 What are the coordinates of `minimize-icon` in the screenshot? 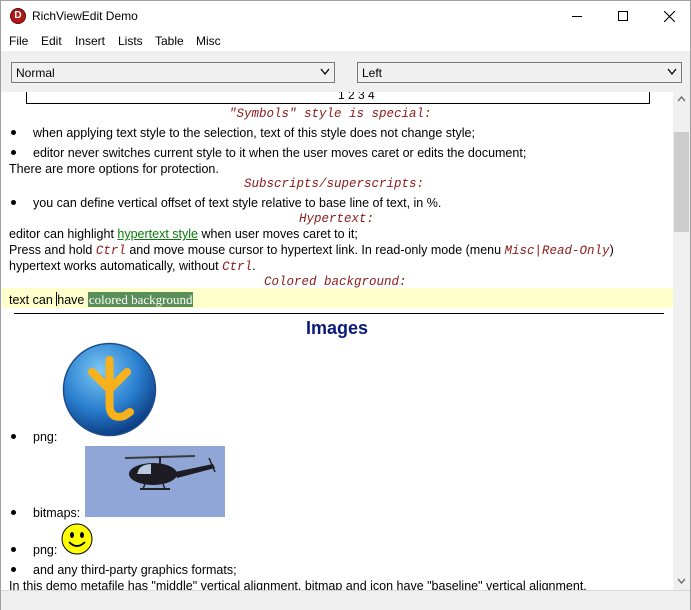 It's located at (577, 16).